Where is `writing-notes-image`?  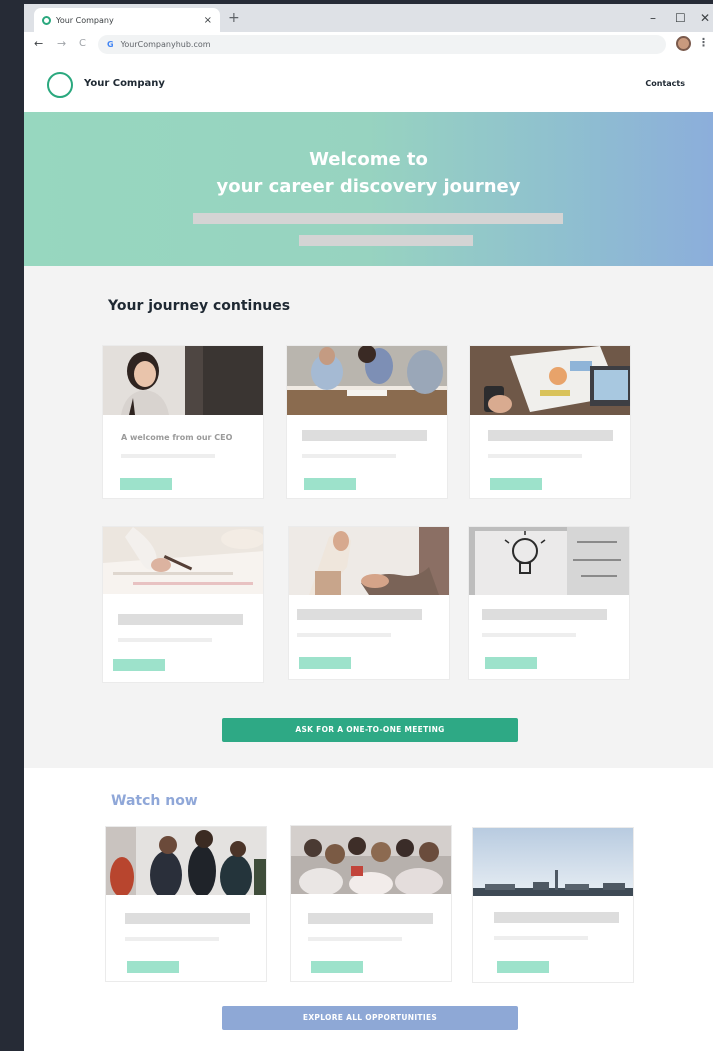
writing-notes-image is located at coordinates (183, 560).